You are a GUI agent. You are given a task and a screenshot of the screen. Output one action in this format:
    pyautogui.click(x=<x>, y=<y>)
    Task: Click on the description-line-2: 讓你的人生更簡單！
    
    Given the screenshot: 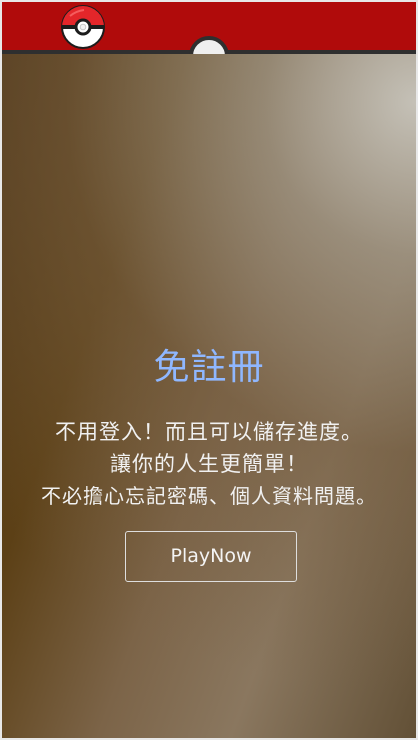 What is the action you would take?
    pyautogui.click(x=209, y=464)
    